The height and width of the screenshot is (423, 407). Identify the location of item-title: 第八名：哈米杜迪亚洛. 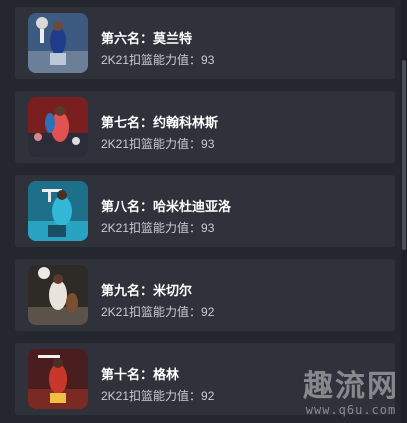
(166, 206).